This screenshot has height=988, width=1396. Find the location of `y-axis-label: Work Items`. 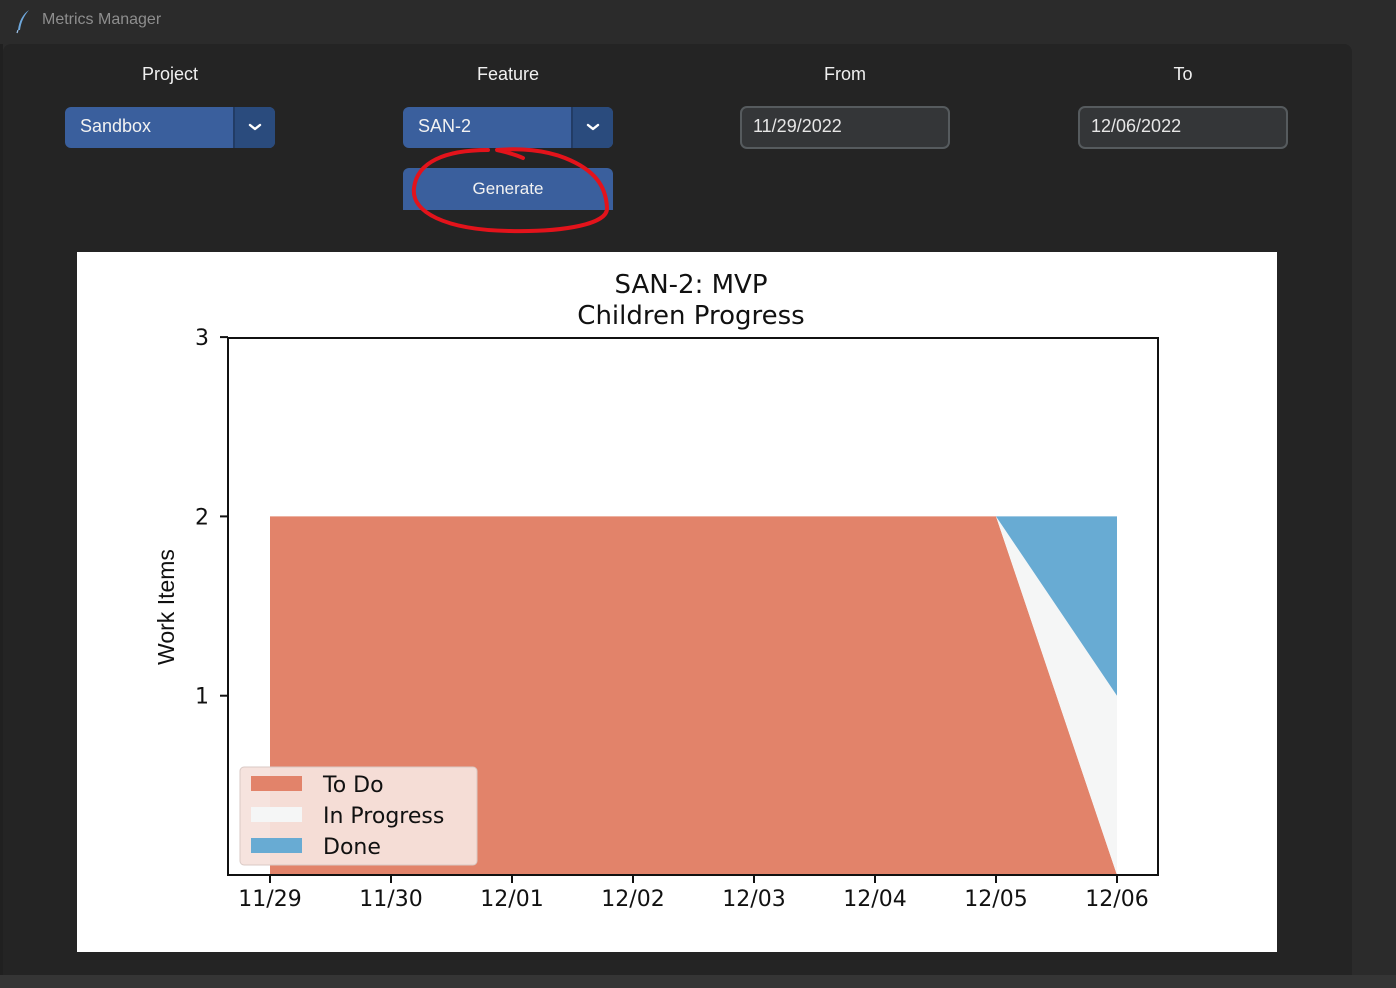

y-axis-label: Work Items is located at coordinates (166, 607).